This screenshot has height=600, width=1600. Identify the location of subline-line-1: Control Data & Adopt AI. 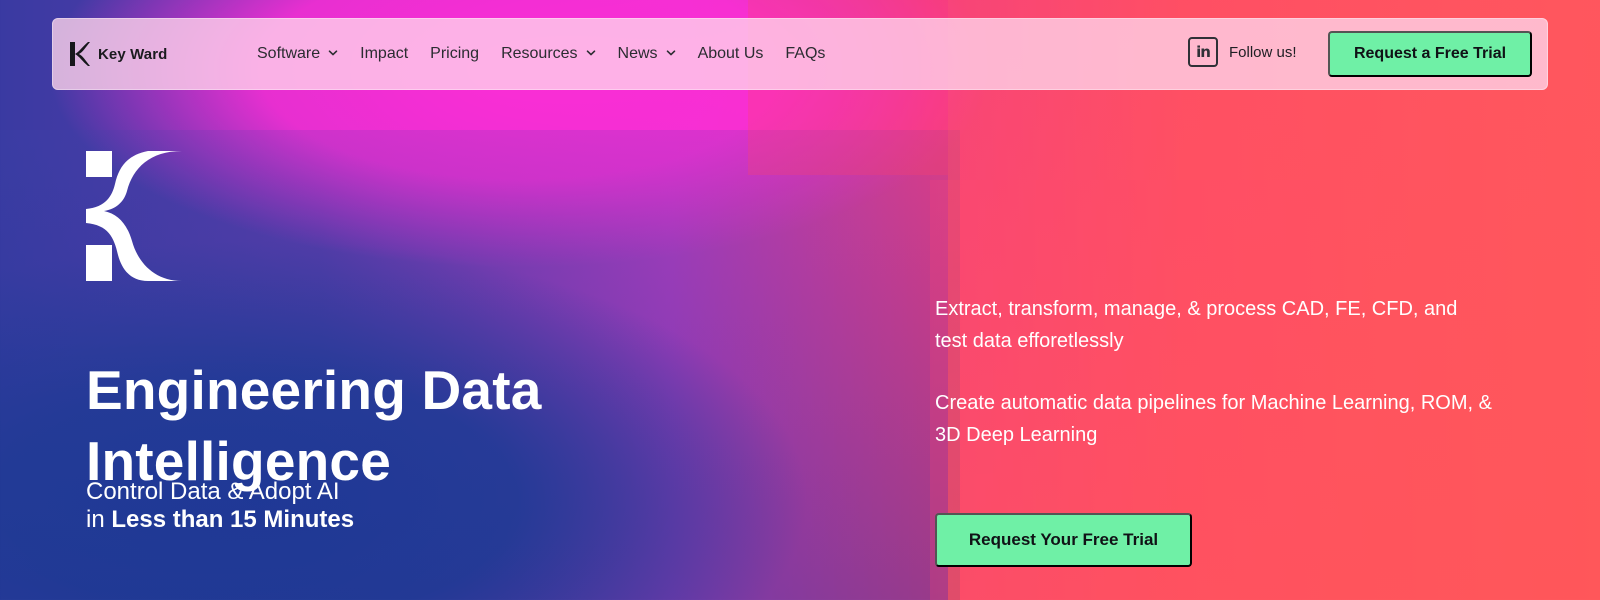
(213, 491).